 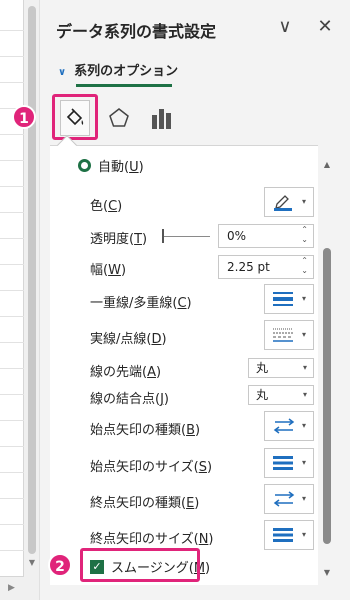 What do you see at coordinates (281, 395) in the screenshot?
I see `join-type-dropdown: 丸 ▾` at bounding box center [281, 395].